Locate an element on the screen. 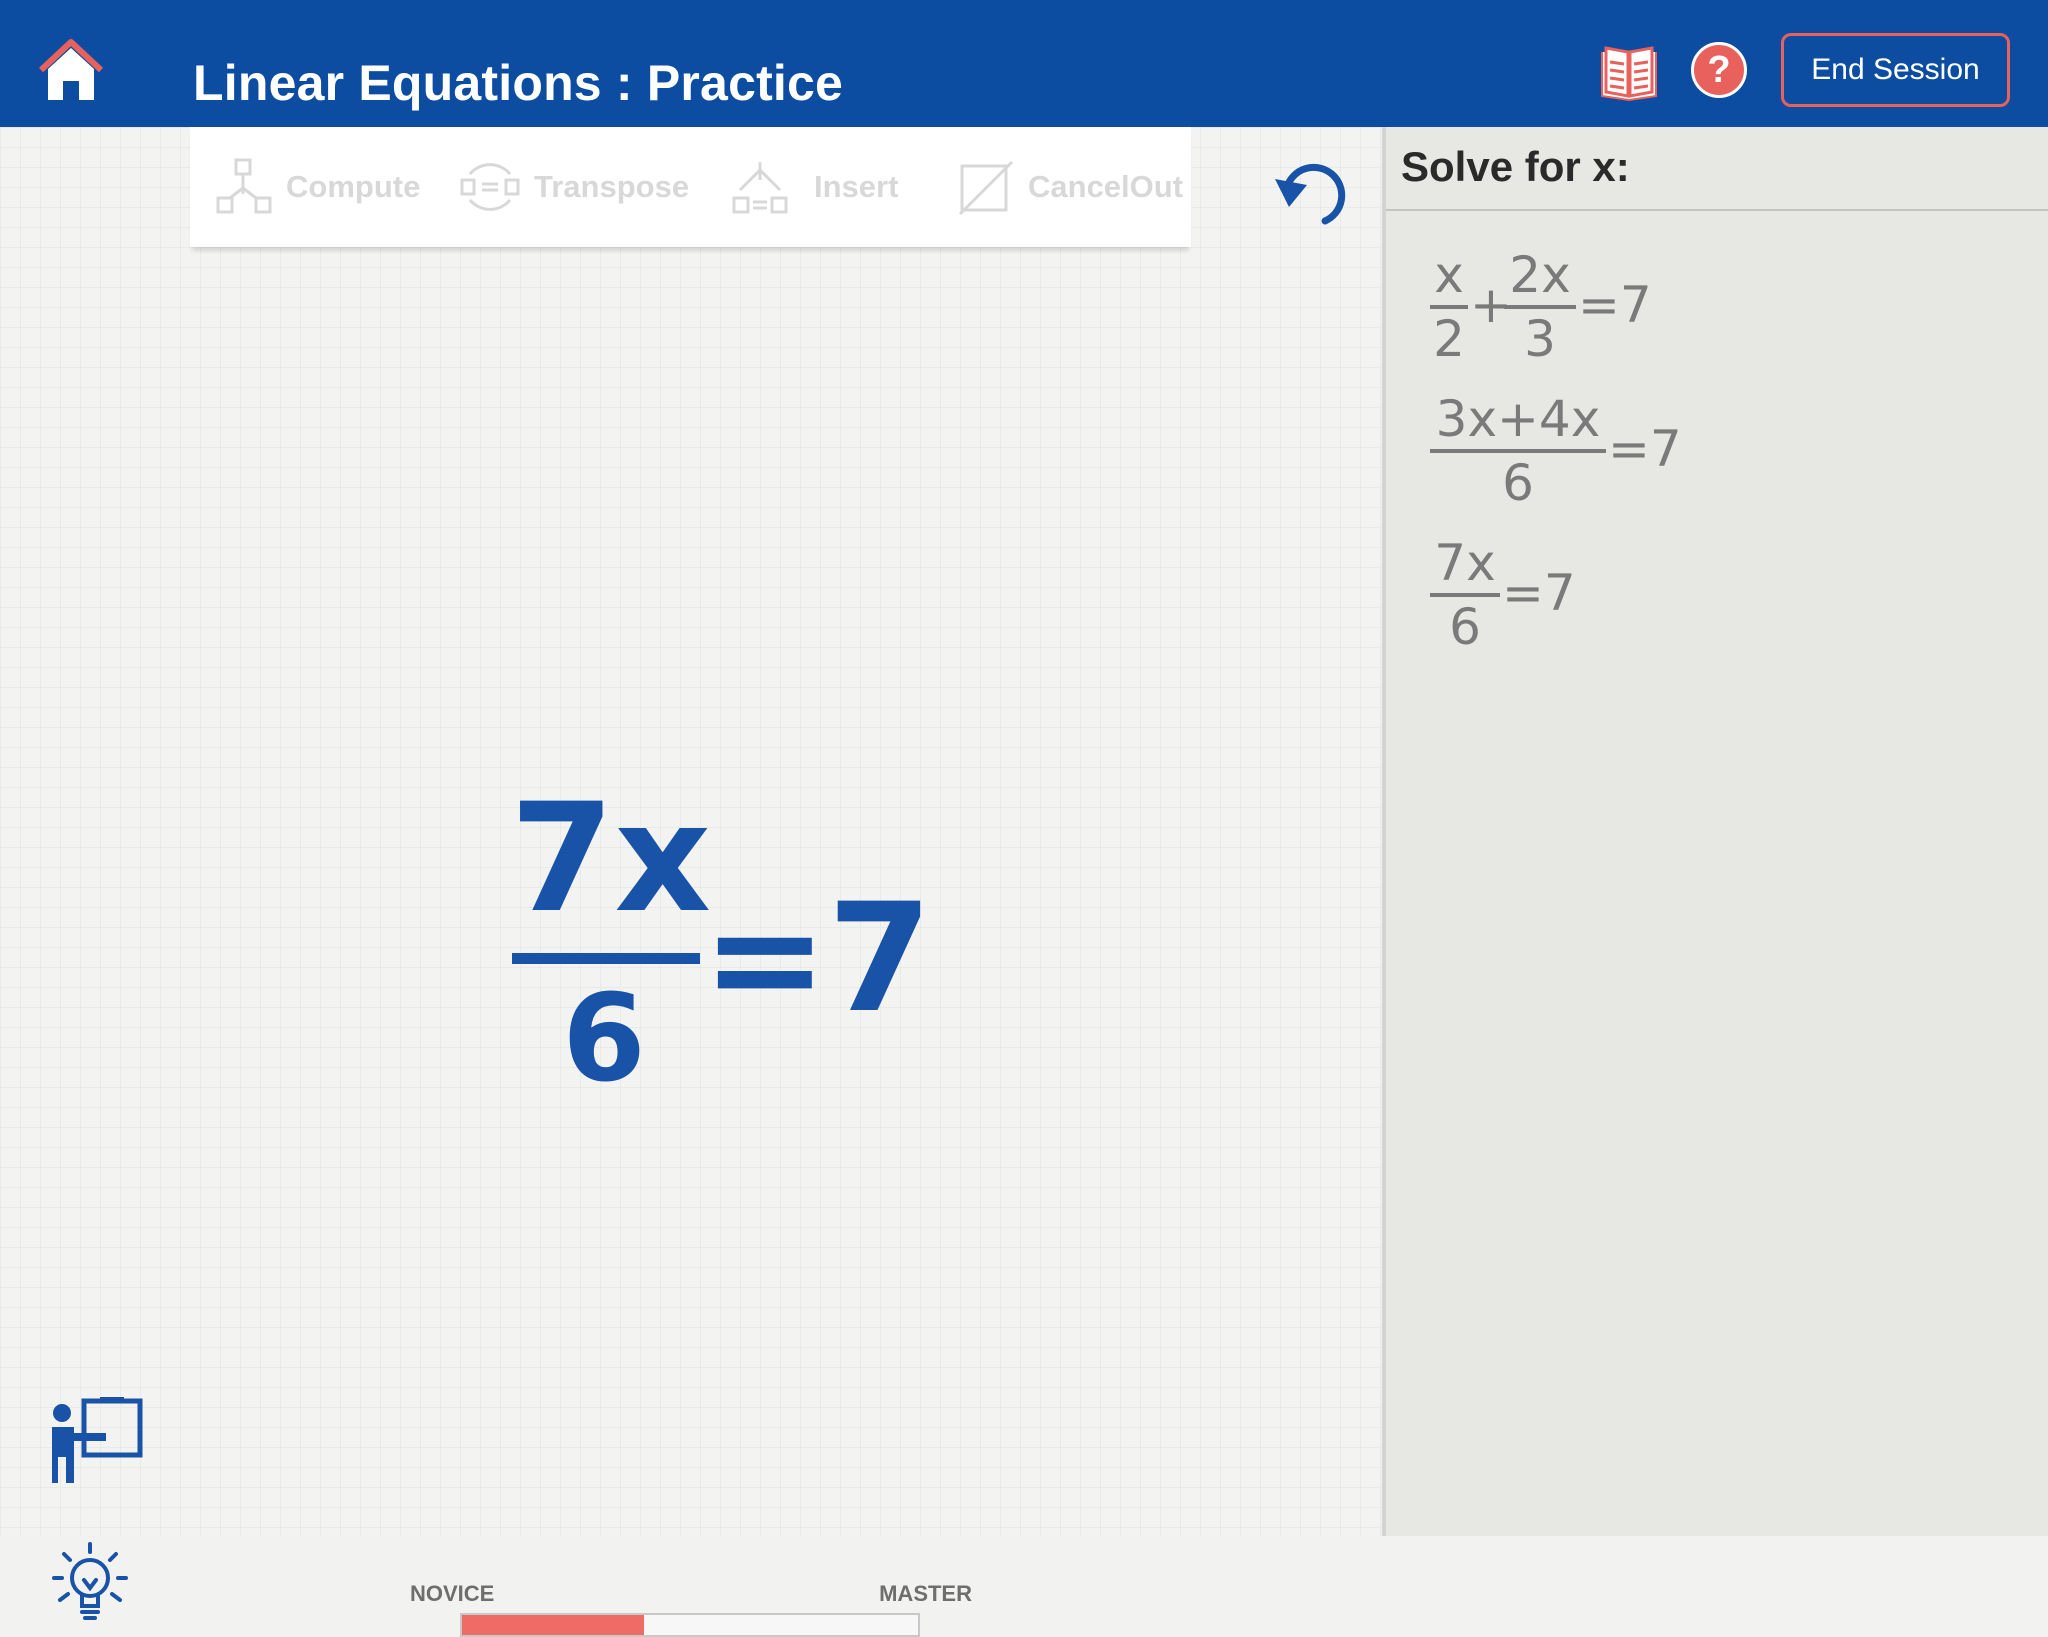 The width and height of the screenshot is (2048, 1637). cancel-out-icon is located at coordinates (986, 188).